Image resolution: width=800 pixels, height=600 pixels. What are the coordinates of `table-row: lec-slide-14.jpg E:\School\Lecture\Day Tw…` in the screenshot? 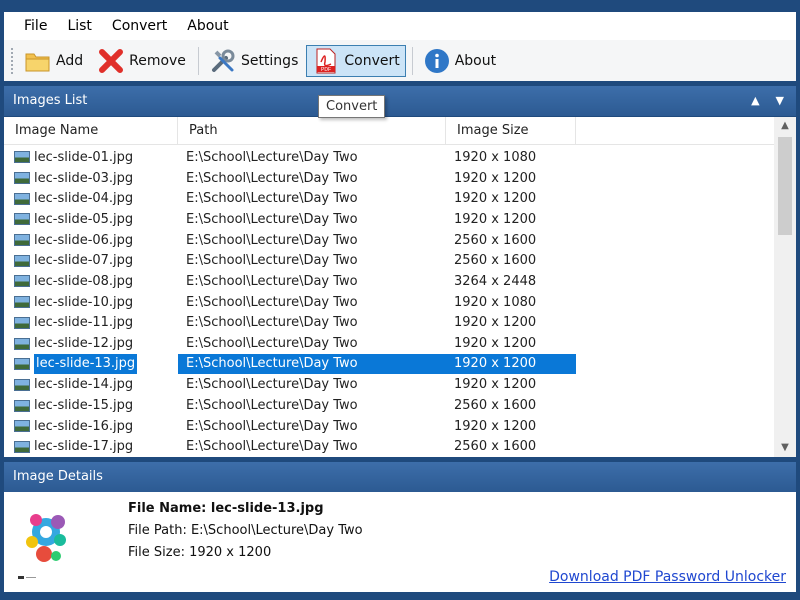 It's located at (389, 385).